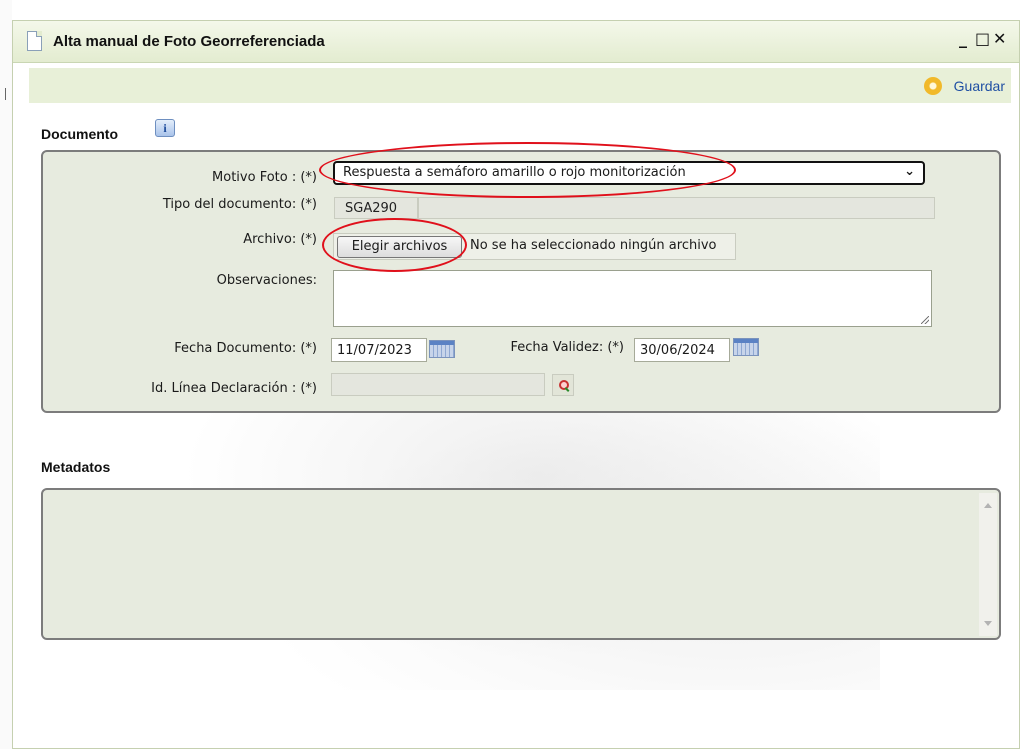 This screenshot has height=749, width=1022. Describe the element at coordinates (593, 245) in the screenshot. I see `file-status: No se ha seleccionado ningún archivo` at that location.